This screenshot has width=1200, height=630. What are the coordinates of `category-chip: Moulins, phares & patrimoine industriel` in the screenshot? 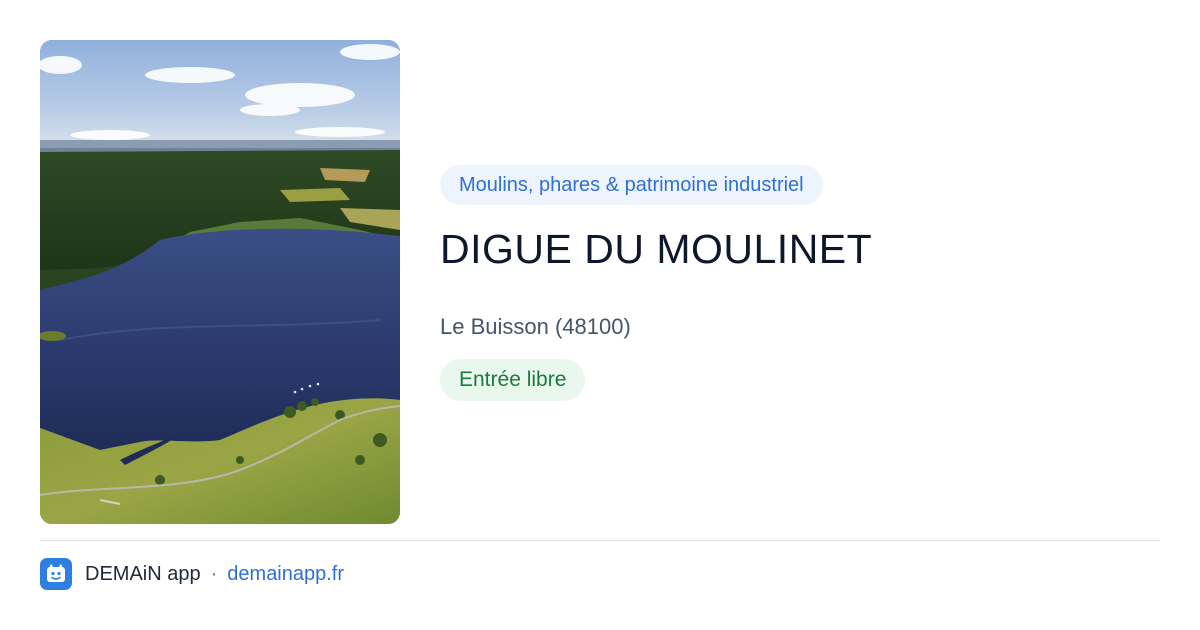 It's located at (631, 185).